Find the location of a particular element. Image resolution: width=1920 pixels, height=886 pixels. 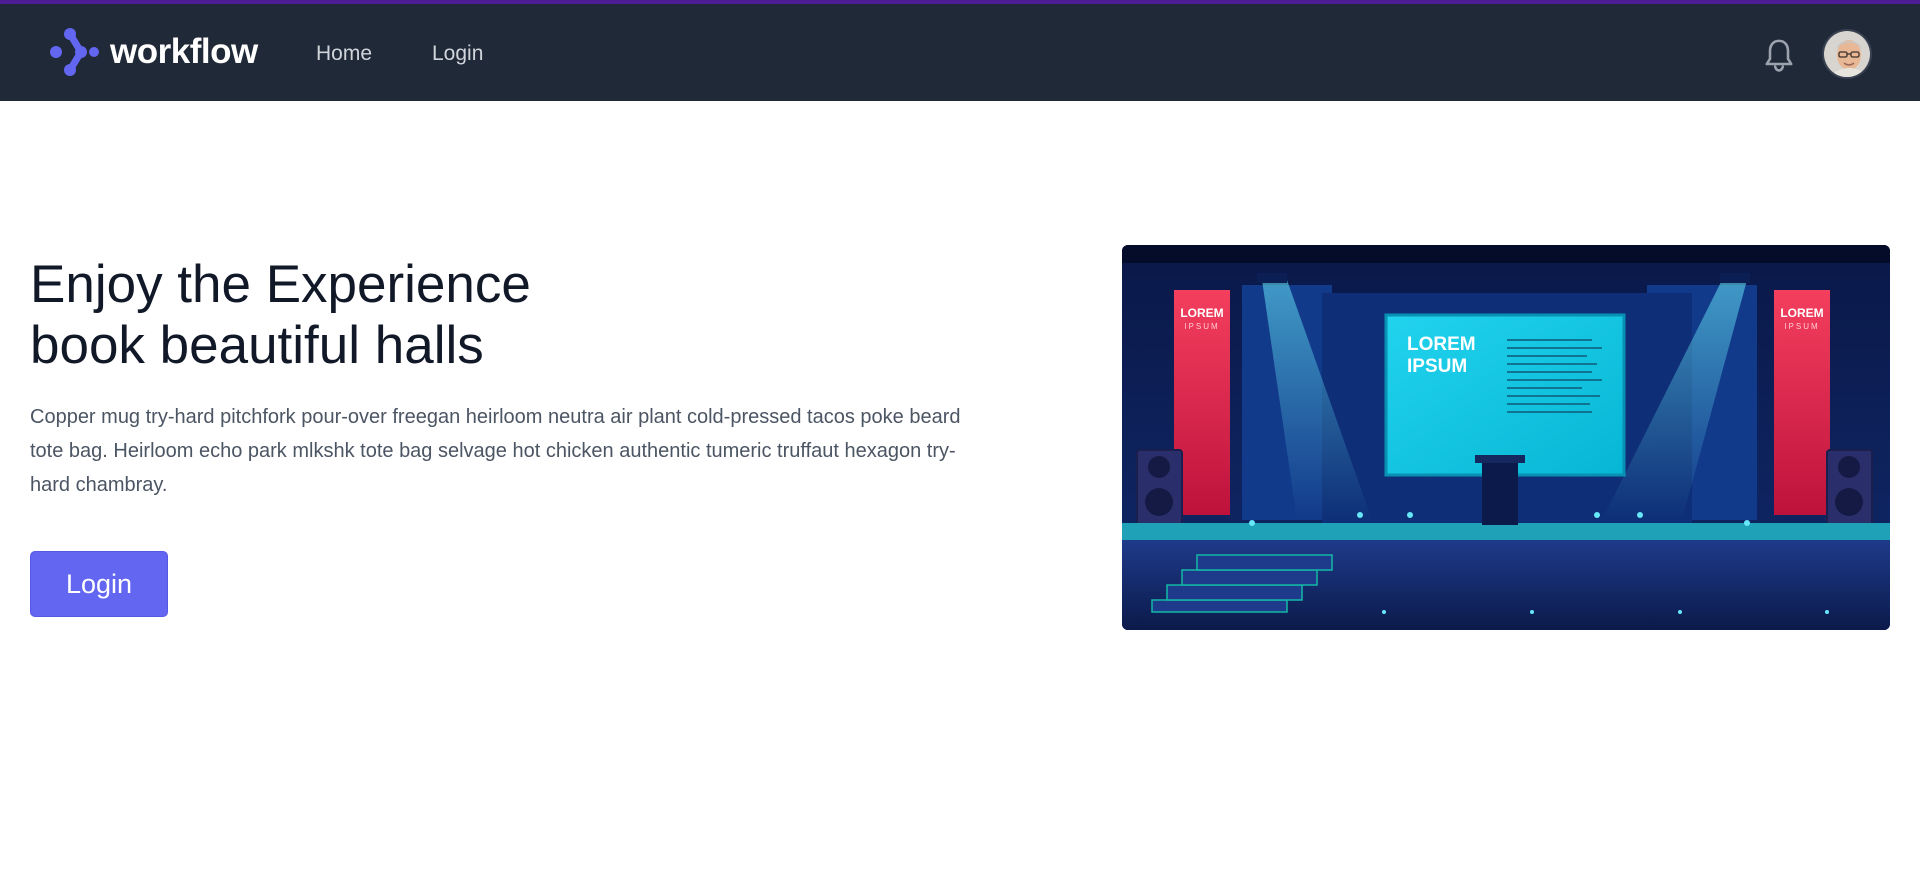

navbar: workflow Home Login is located at coordinates (960, 52).